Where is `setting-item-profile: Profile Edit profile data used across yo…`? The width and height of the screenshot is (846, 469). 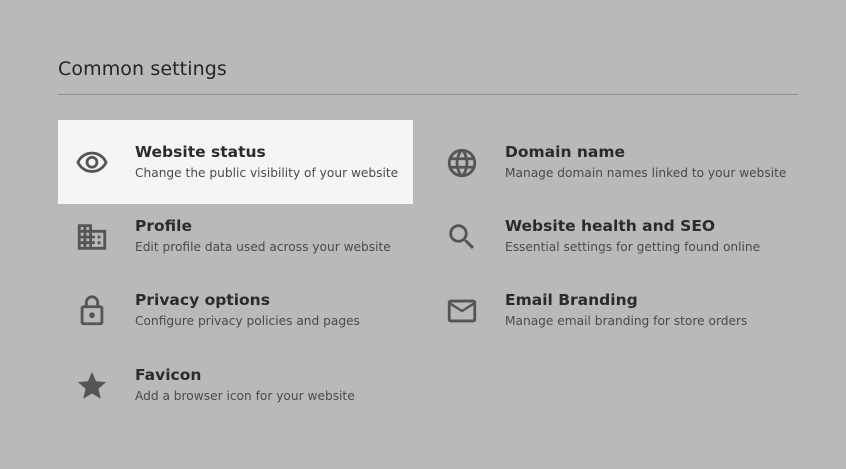 setting-item-profile: Profile Edit profile data used across yo… is located at coordinates (235, 236).